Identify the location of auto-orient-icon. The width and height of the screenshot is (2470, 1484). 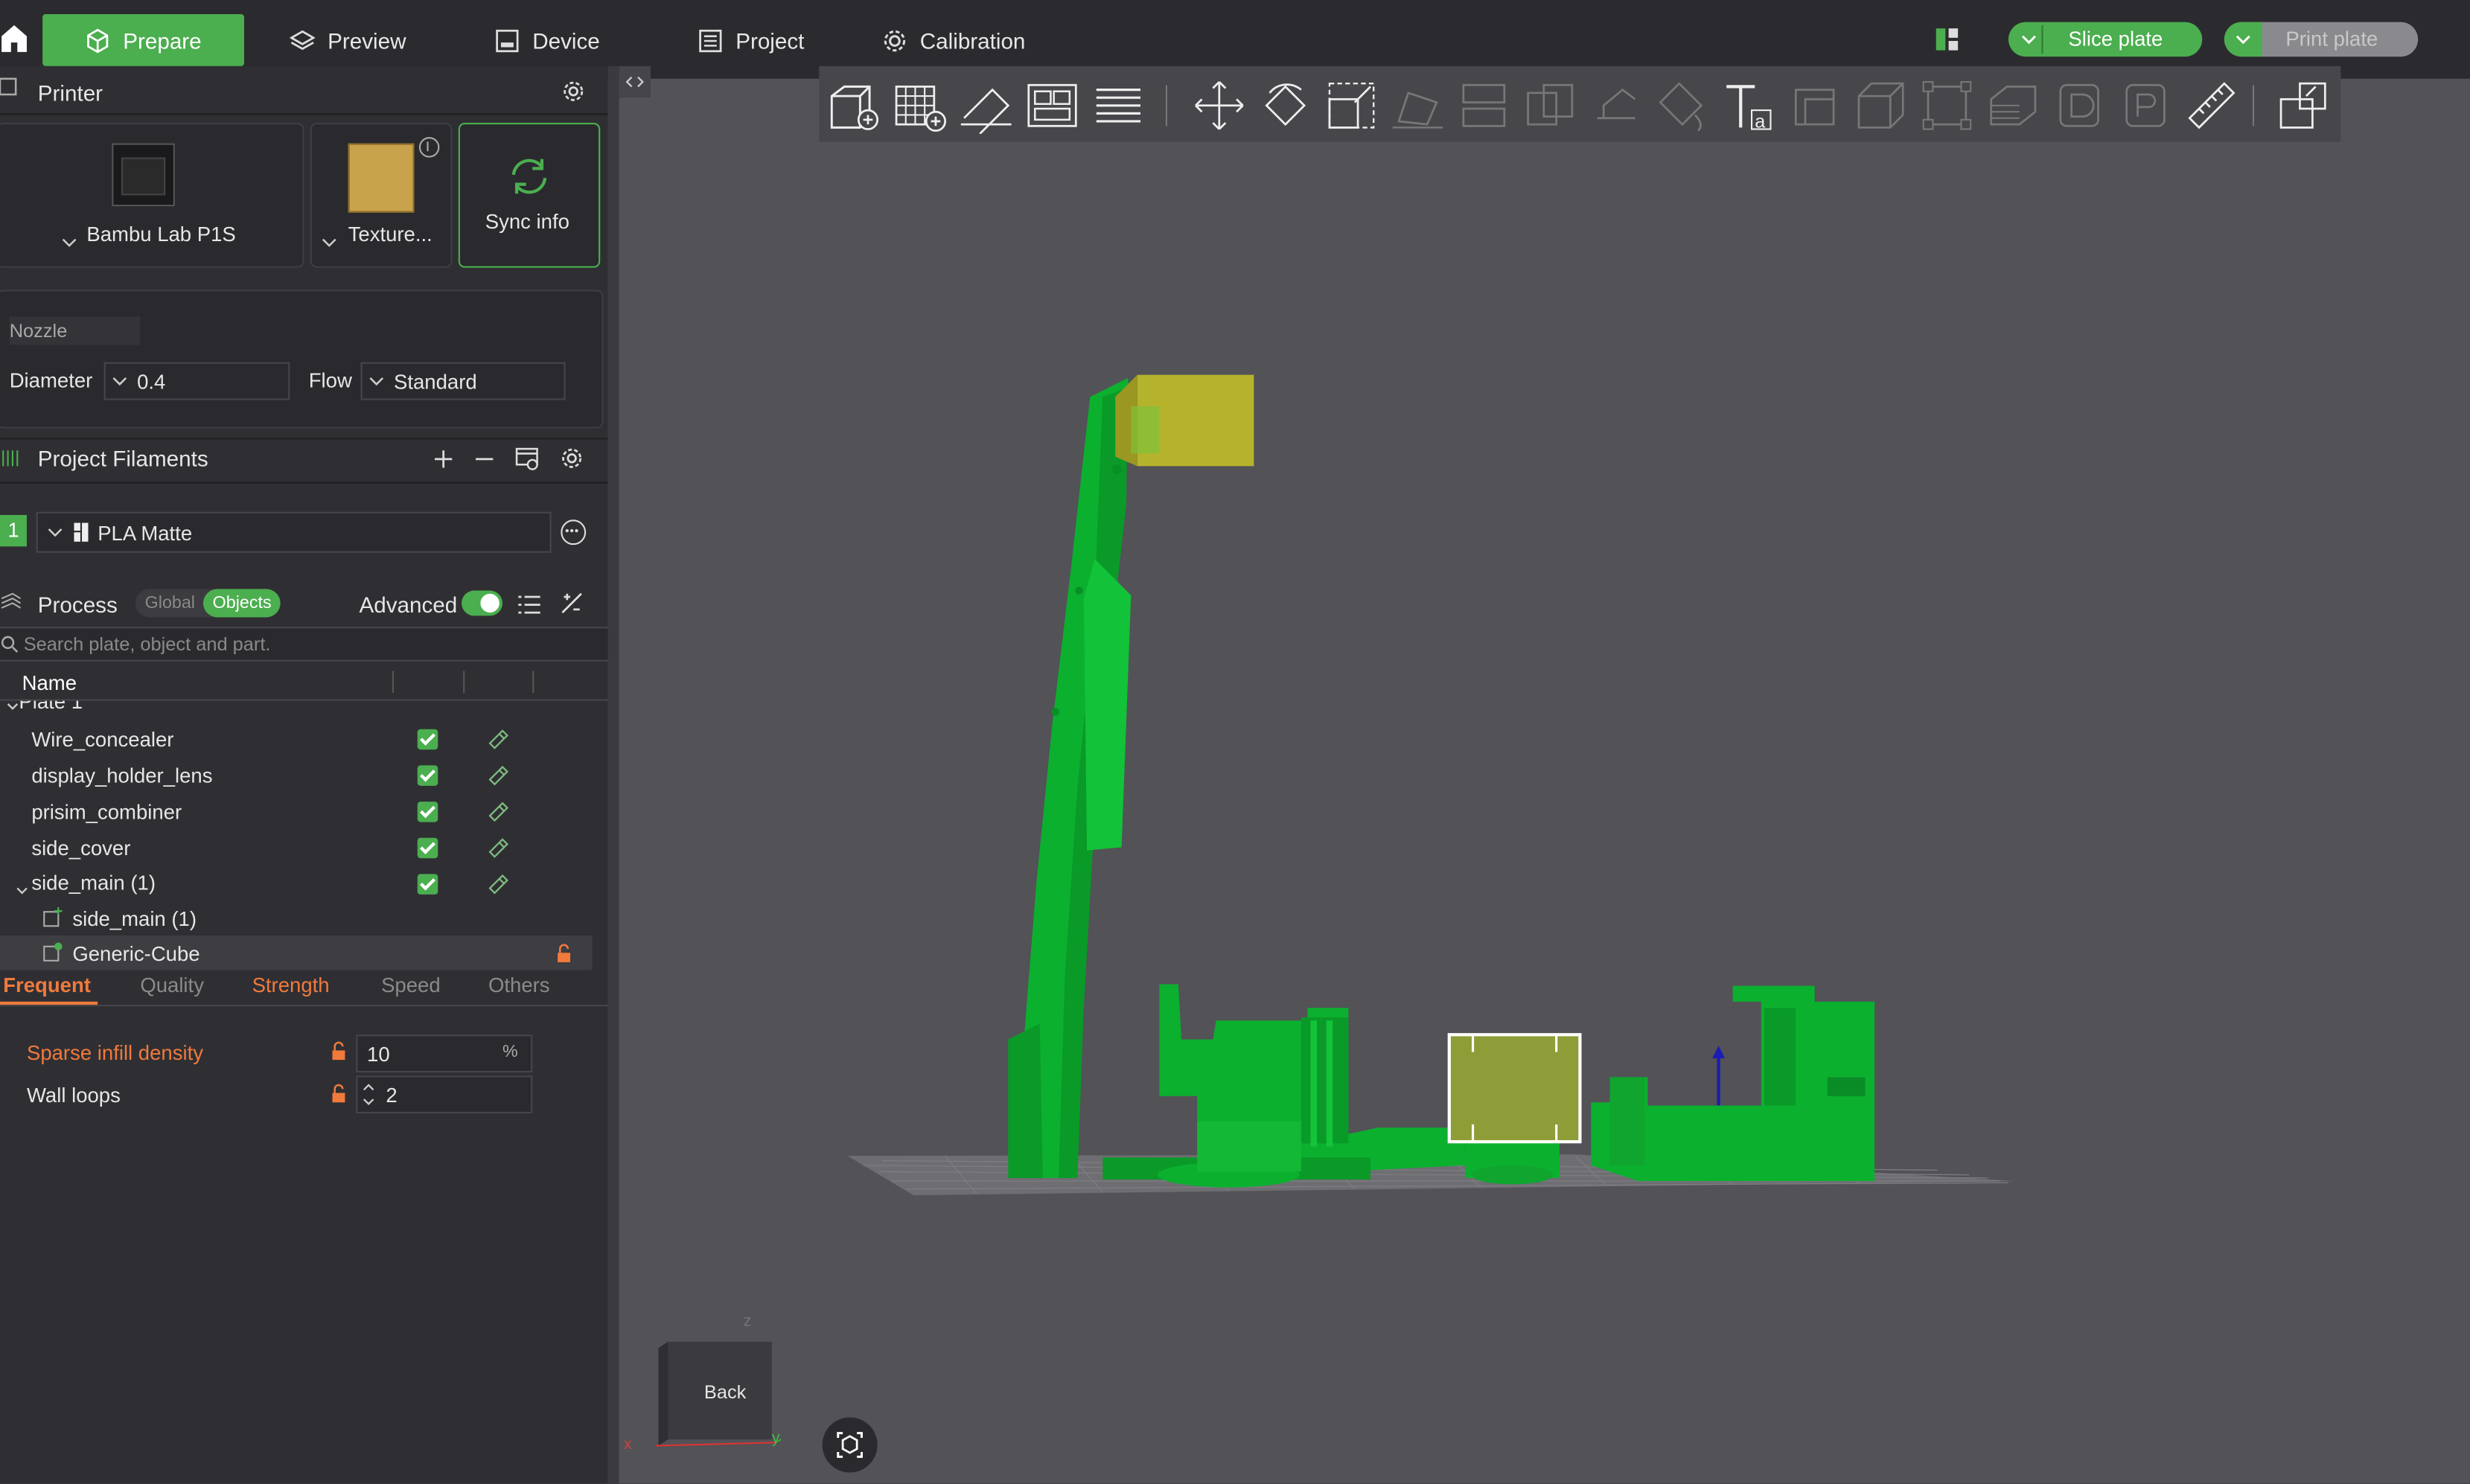
(986, 105).